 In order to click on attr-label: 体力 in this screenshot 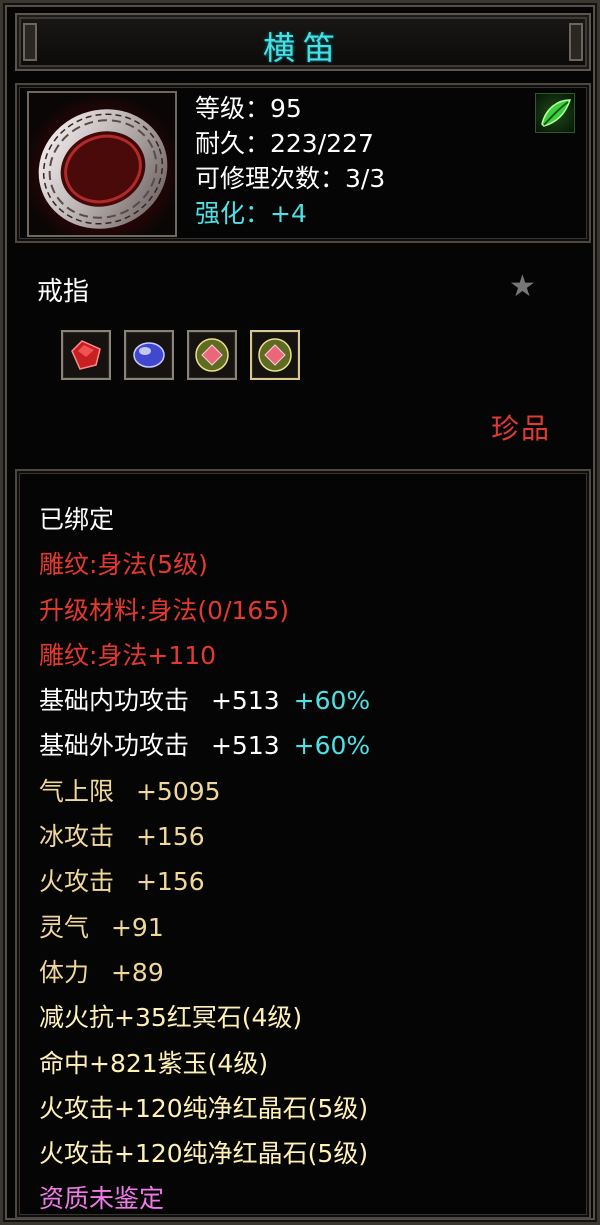, I will do `click(64, 972)`.